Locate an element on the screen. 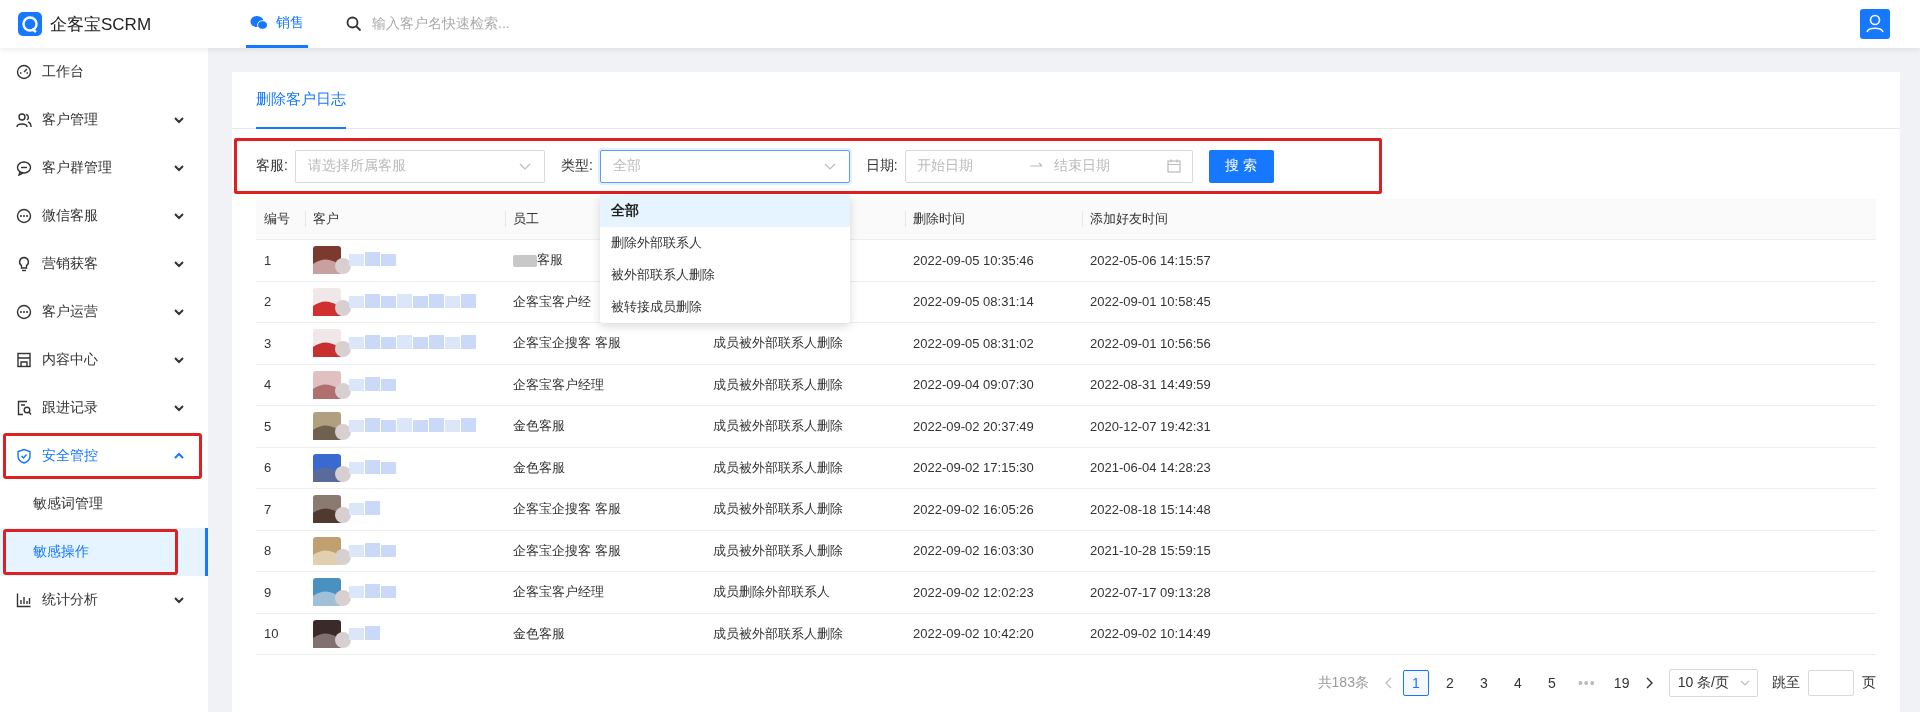  dropdown-option: 被转接成员删除 is located at coordinates (724, 306).